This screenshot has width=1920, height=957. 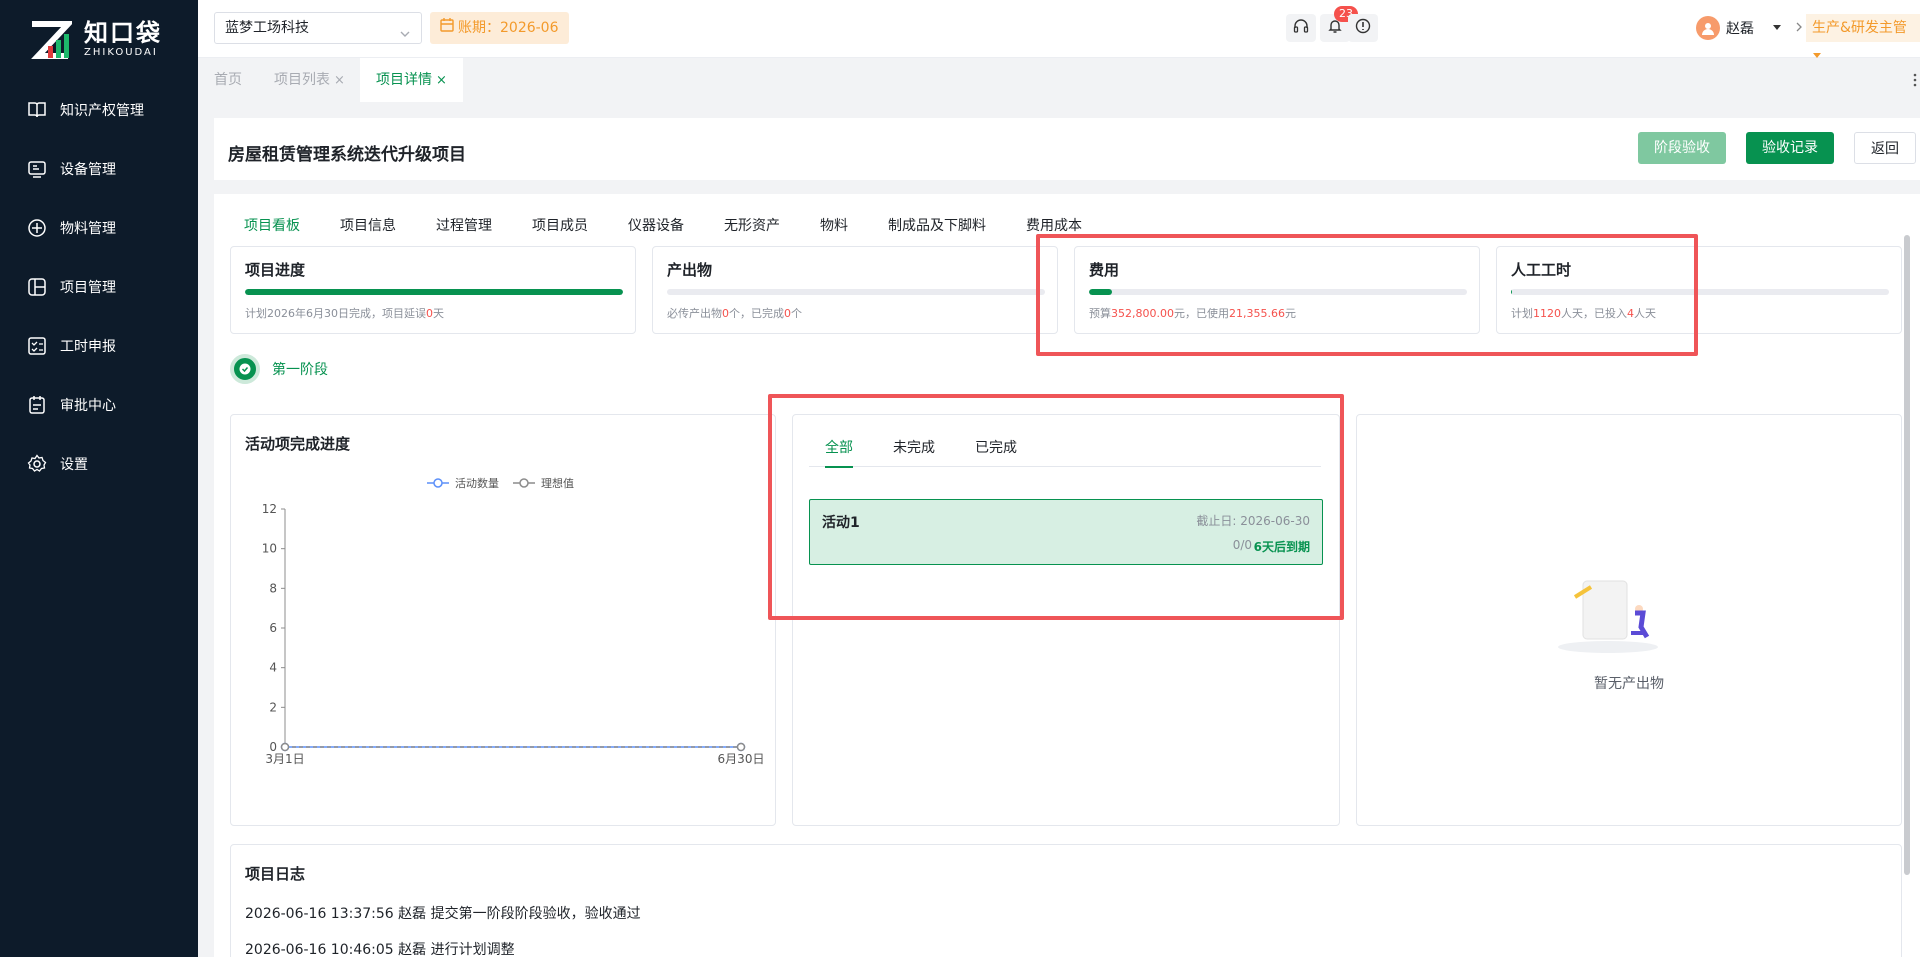 I want to click on page-tab-home: 首页, so click(x=228, y=80).